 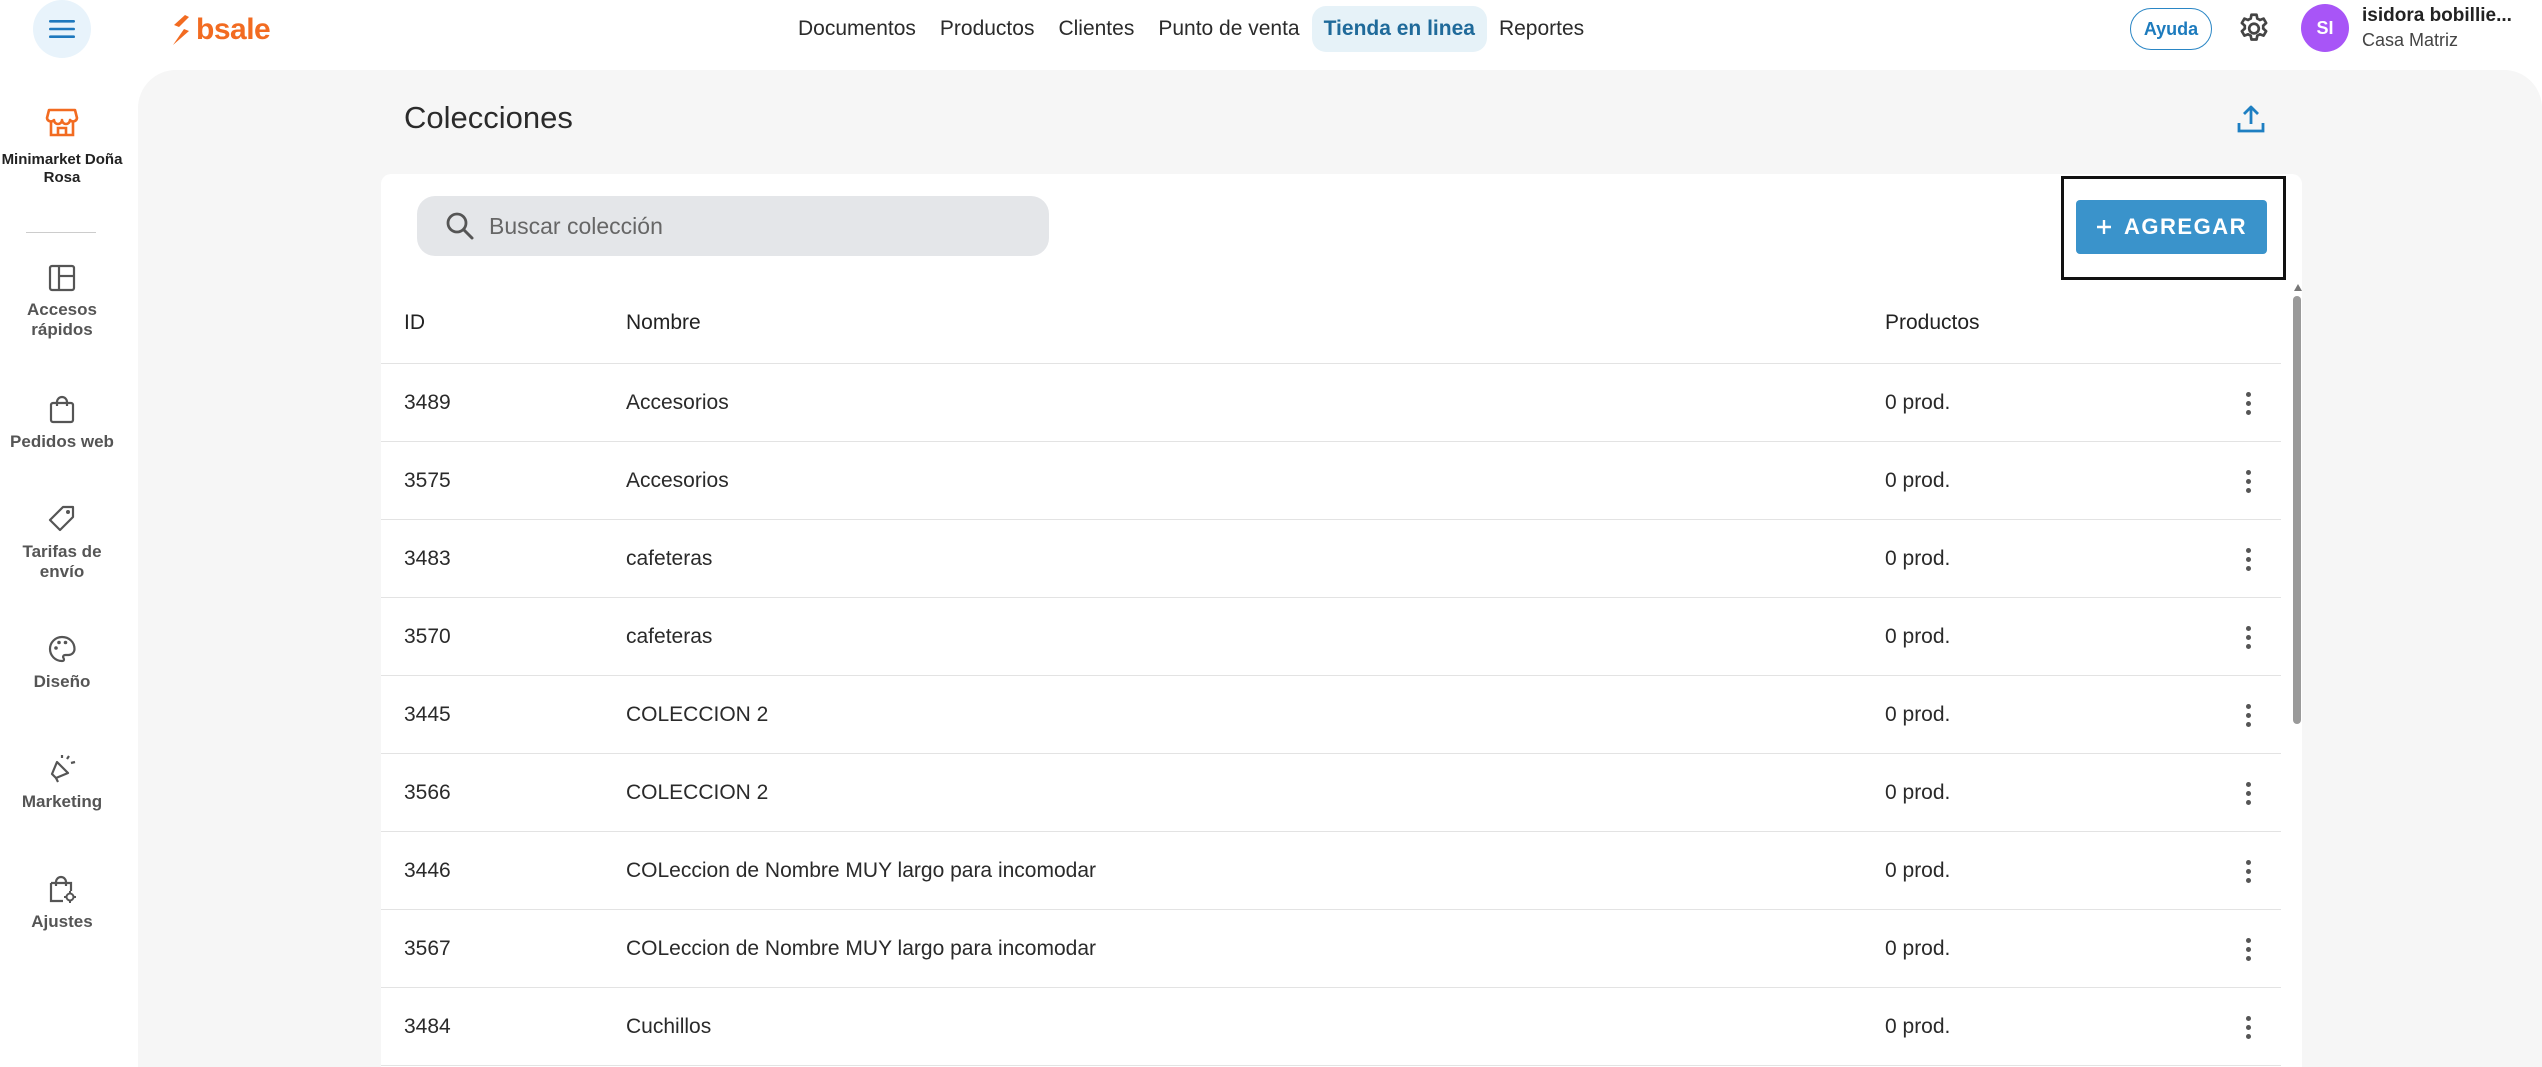 I want to click on scroll-up-arrow, so click(x=2298, y=287).